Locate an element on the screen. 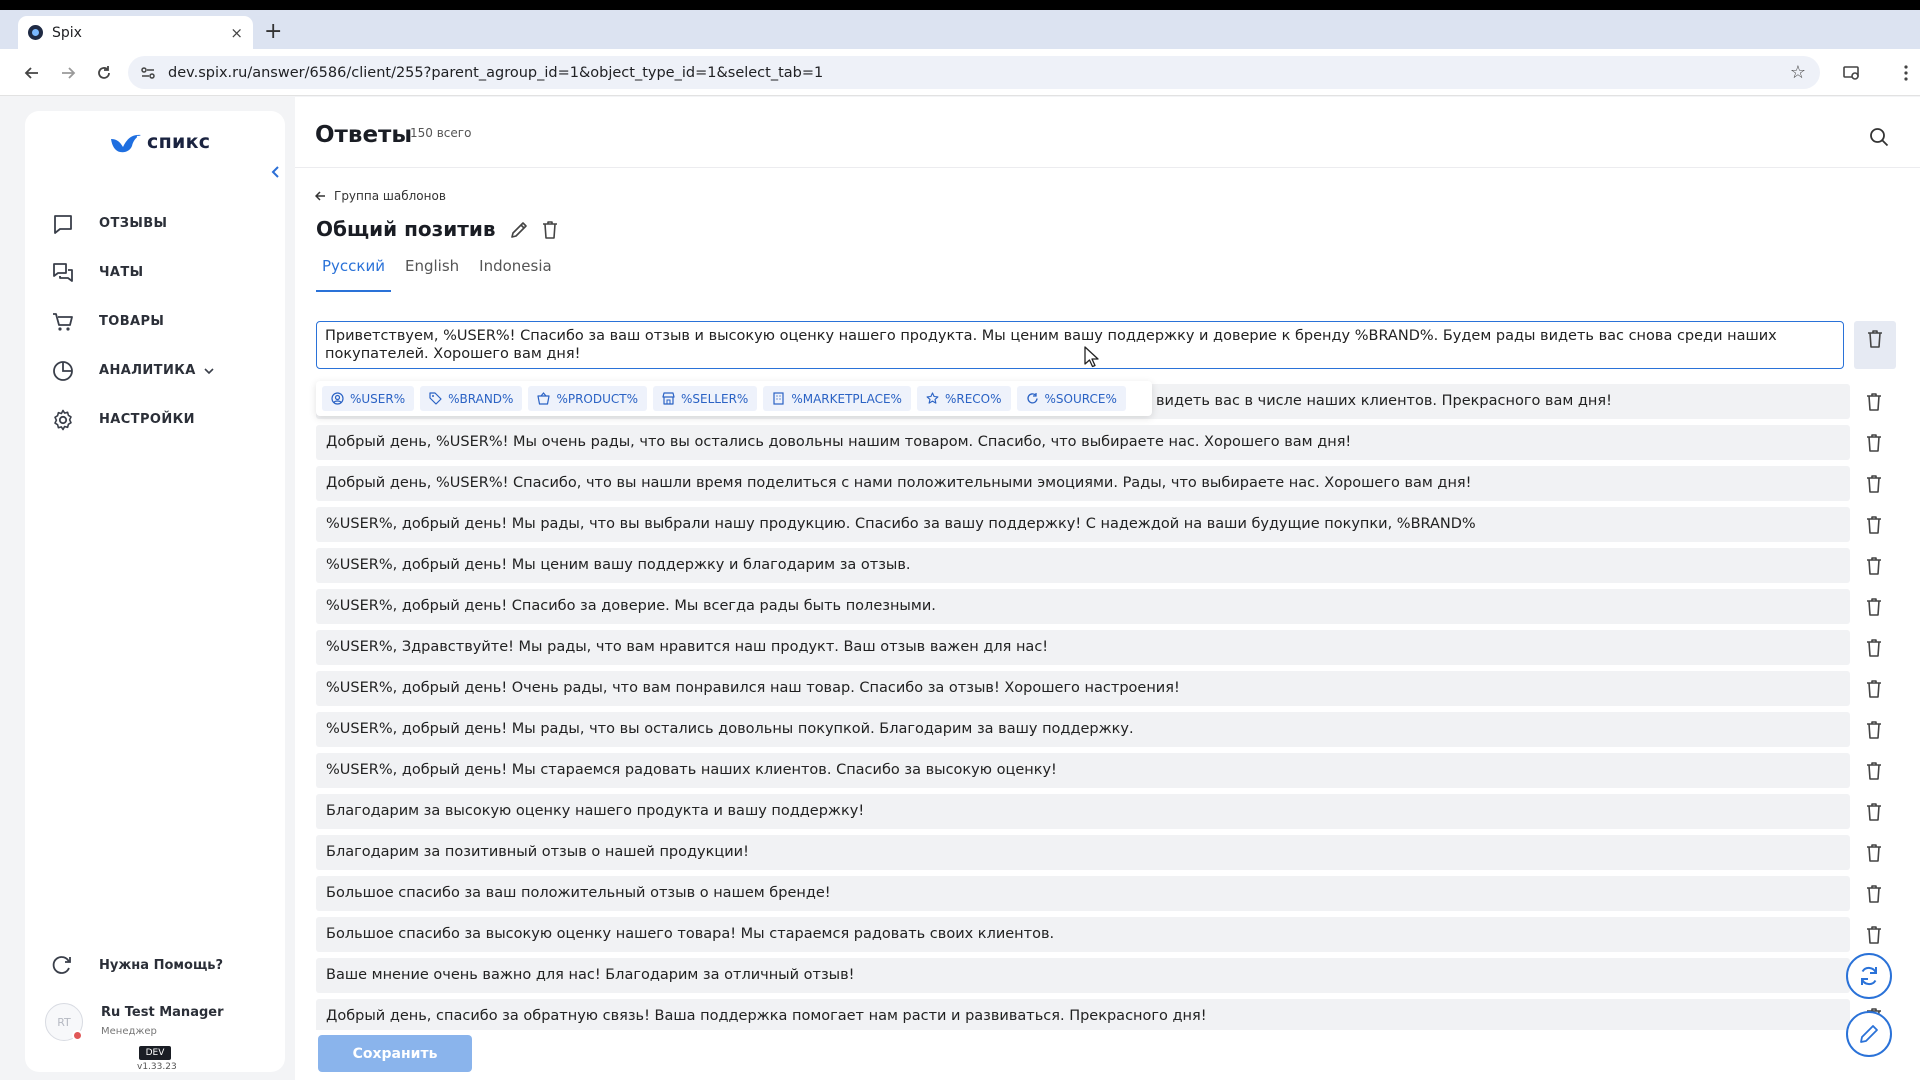 The height and width of the screenshot is (1080, 1920). avatar: RT is located at coordinates (64, 1022).